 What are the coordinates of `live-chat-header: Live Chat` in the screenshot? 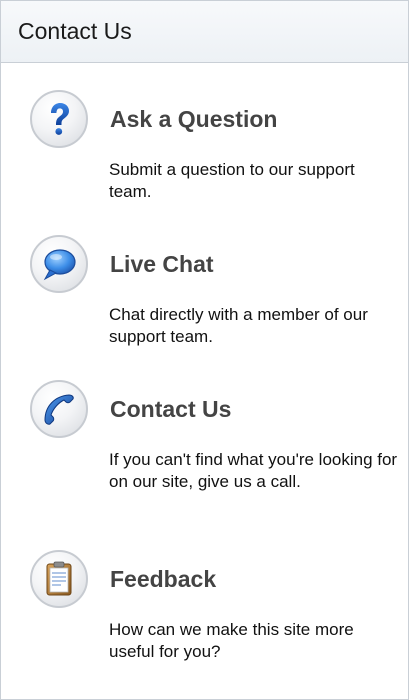 It's located at (215, 264).